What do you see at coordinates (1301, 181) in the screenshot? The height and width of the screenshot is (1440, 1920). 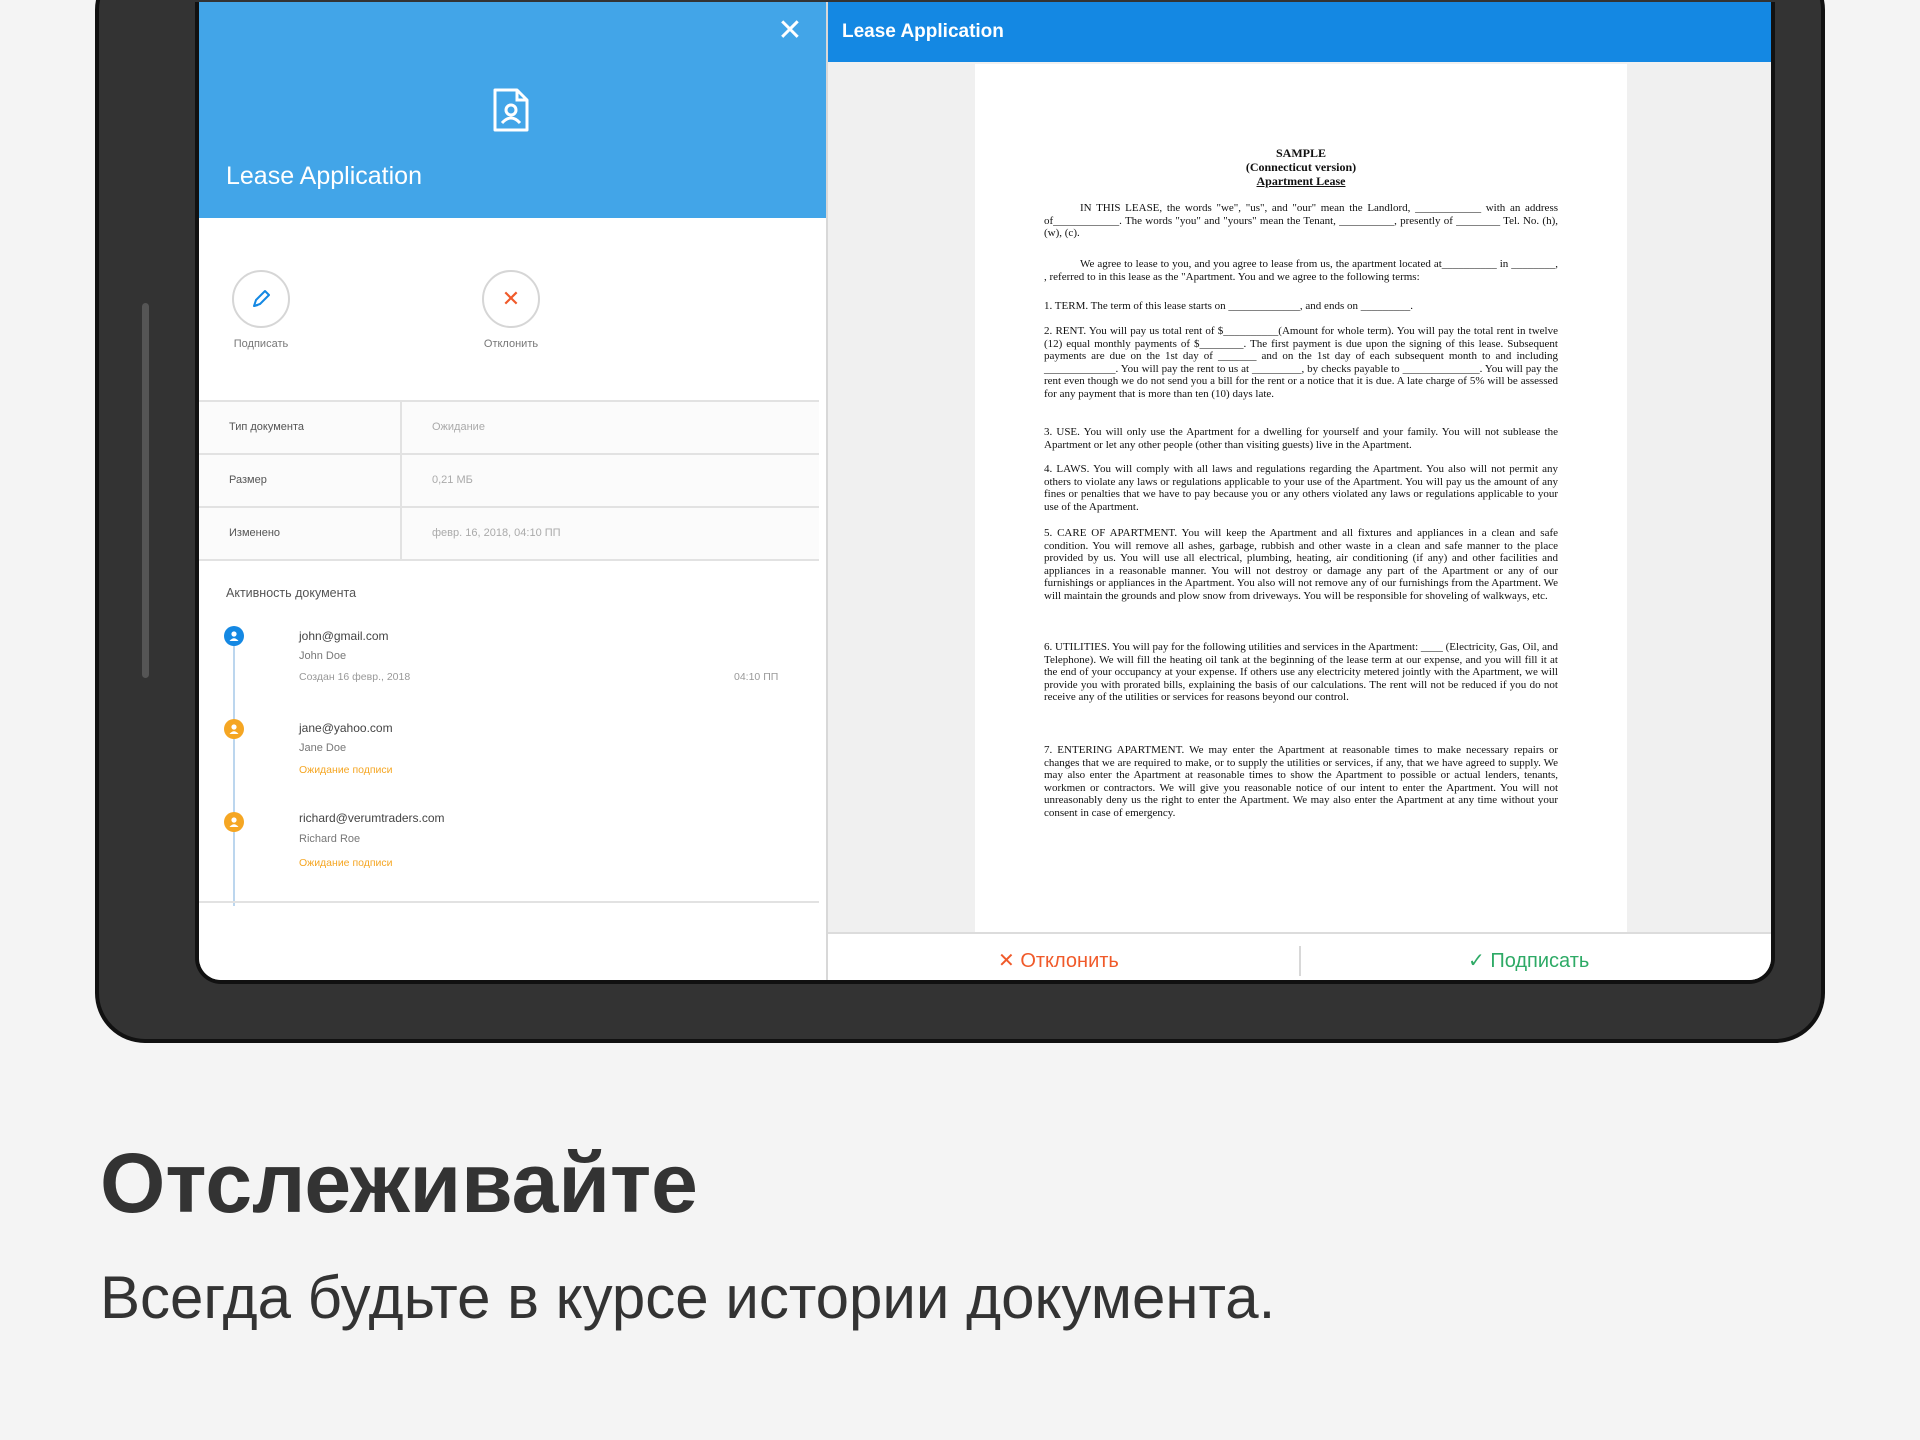 I see `doc-title: Apartment Lease` at bounding box center [1301, 181].